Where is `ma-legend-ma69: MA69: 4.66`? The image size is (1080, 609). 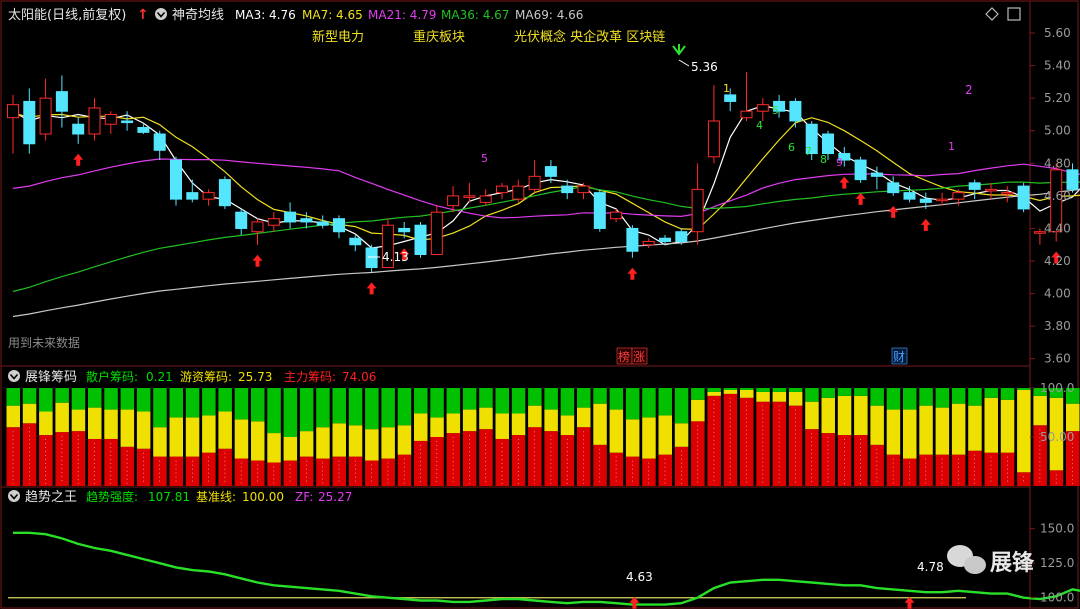 ma-legend-ma69: MA69: 4.66 is located at coordinates (549, 15).